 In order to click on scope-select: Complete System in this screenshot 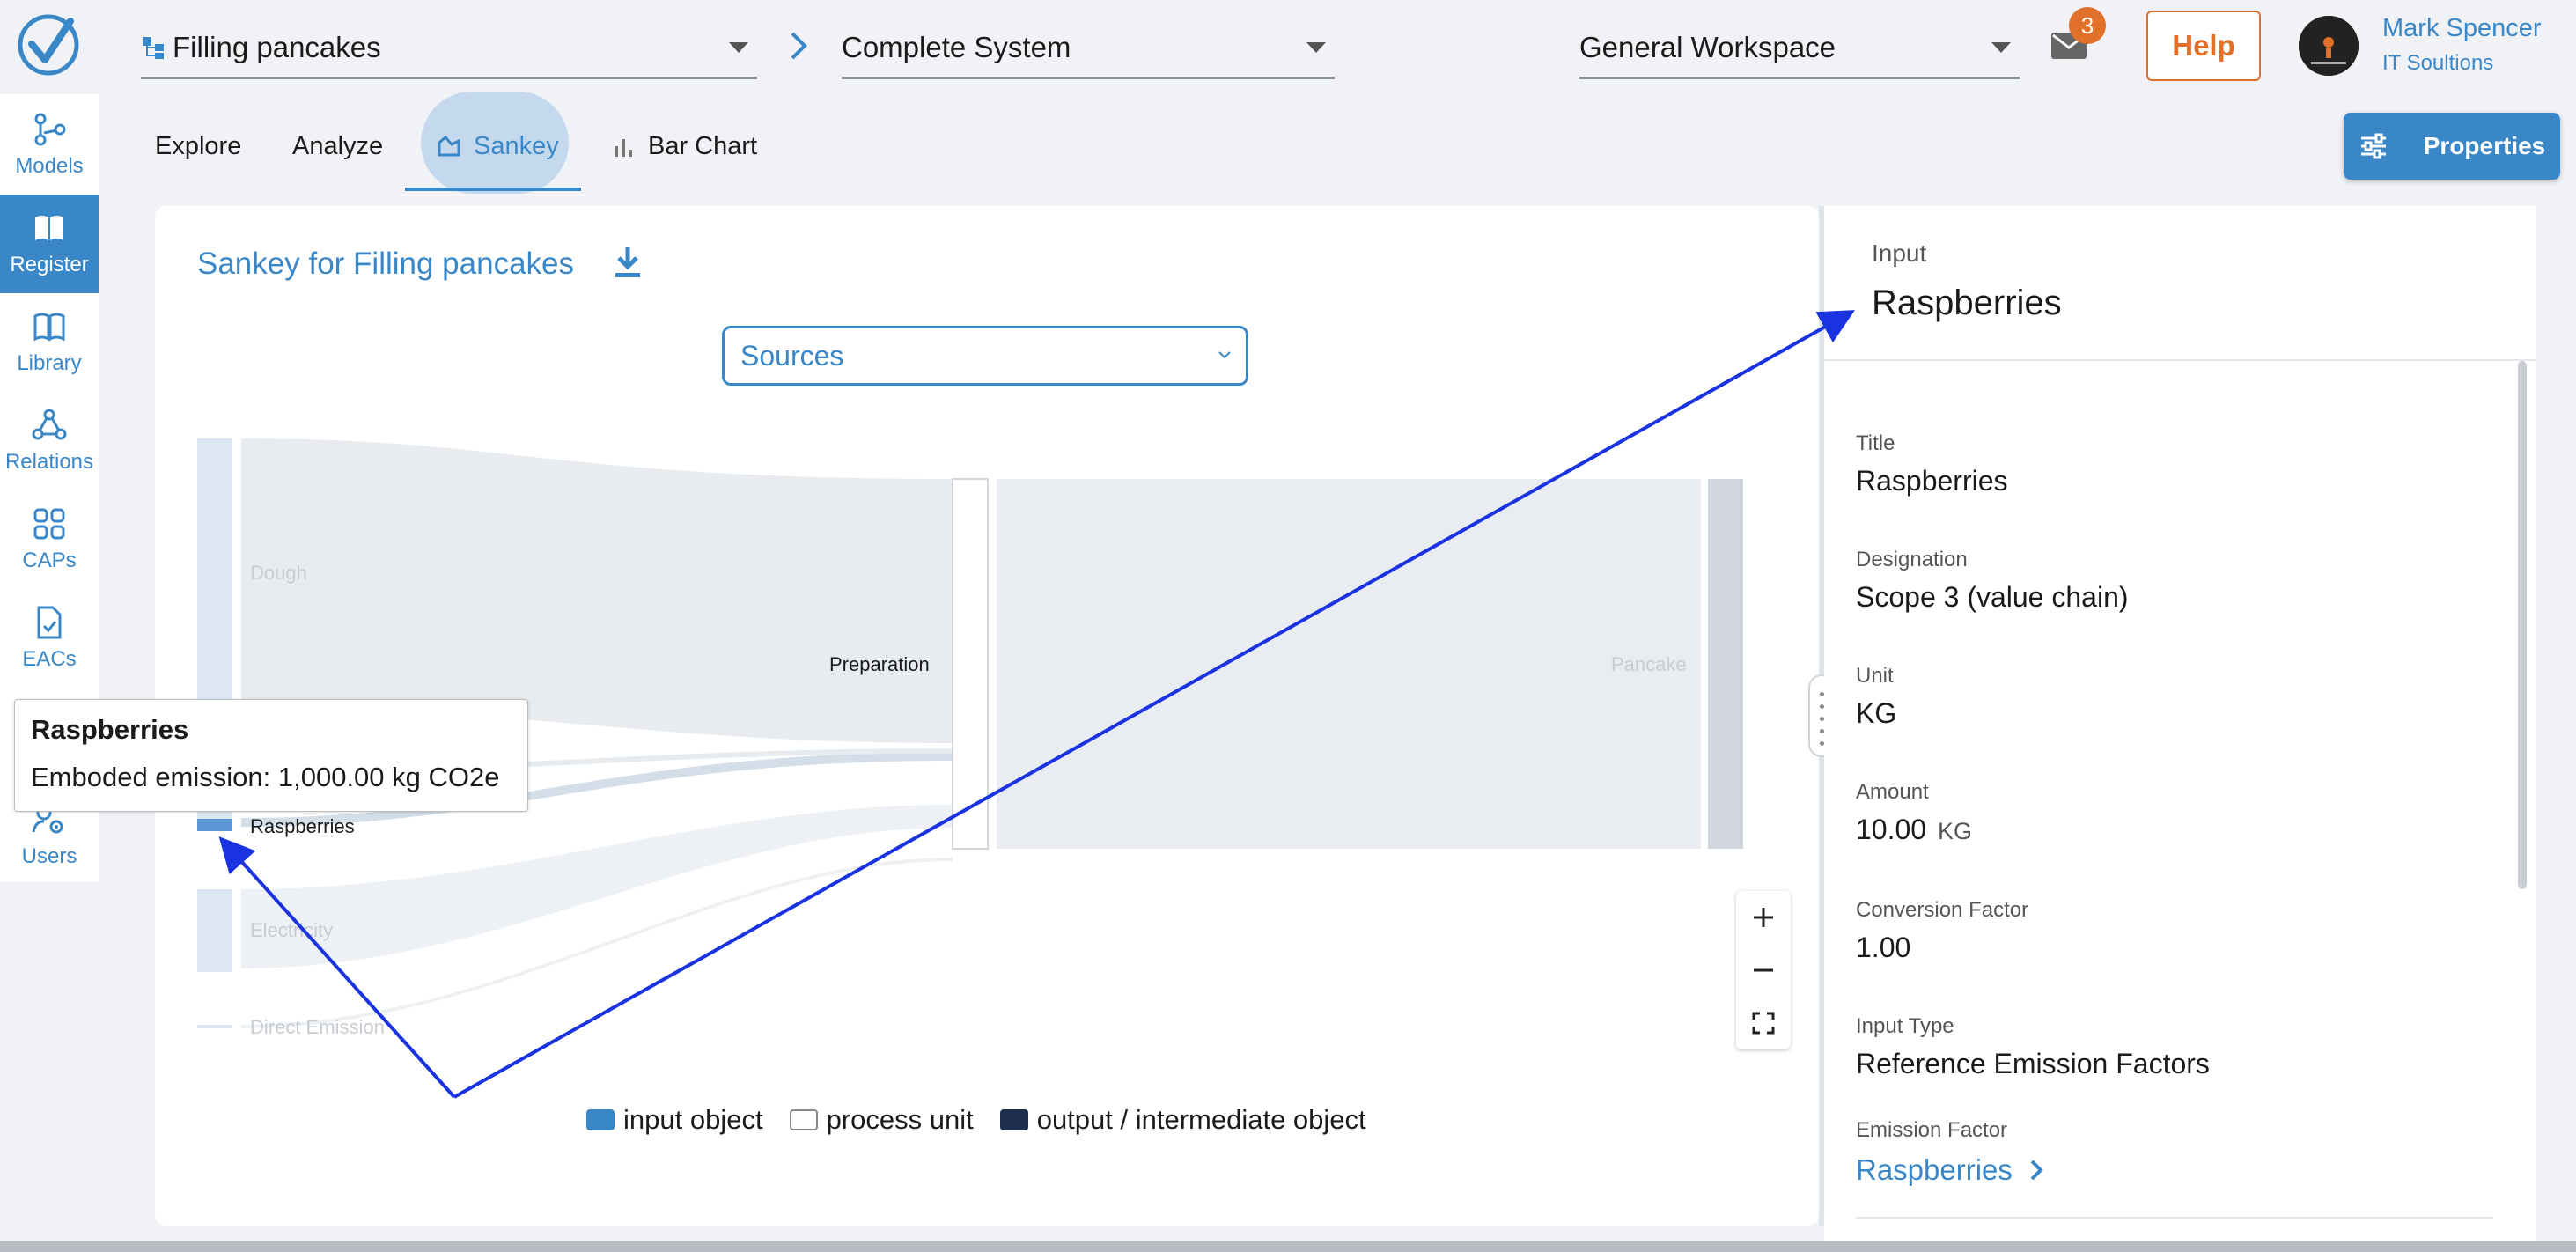, I will do `click(1088, 48)`.